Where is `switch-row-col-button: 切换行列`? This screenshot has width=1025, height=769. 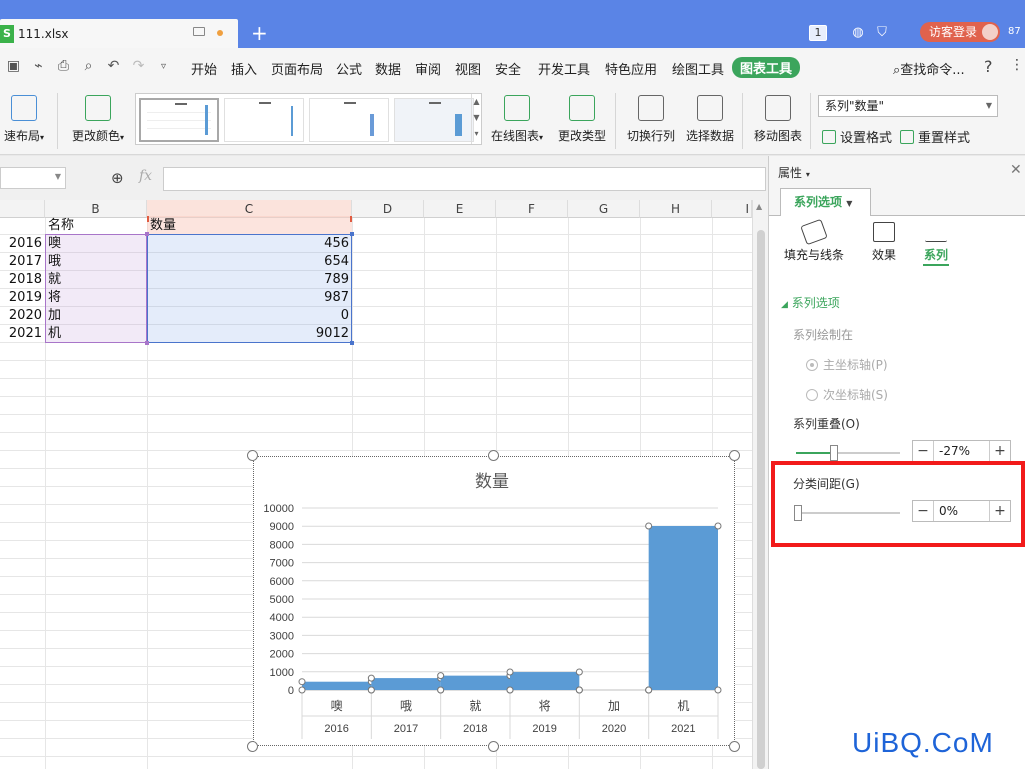
switch-row-col-button: 切换行列 is located at coordinates (651, 119).